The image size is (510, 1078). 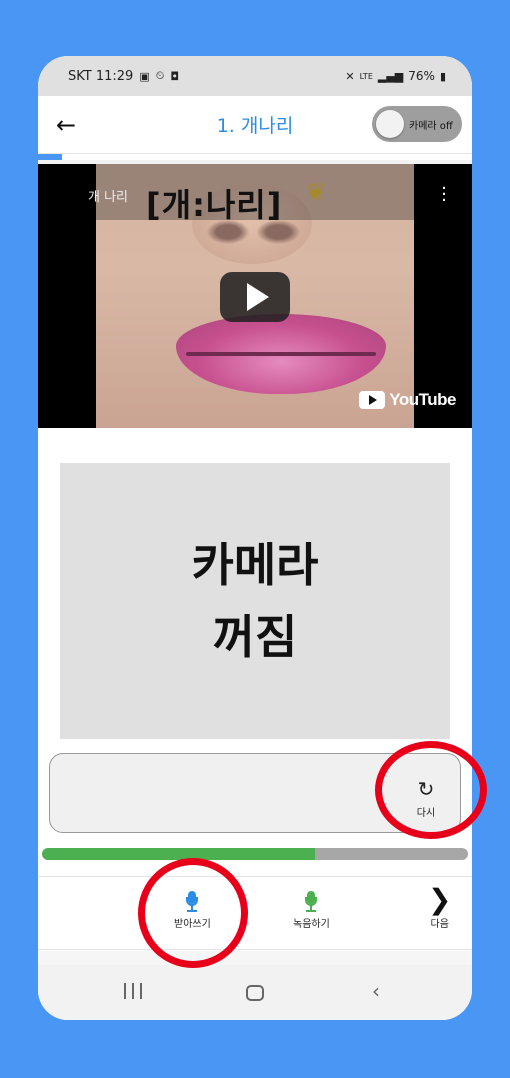 I want to click on next-label: 다음, so click(x=439, y=924).